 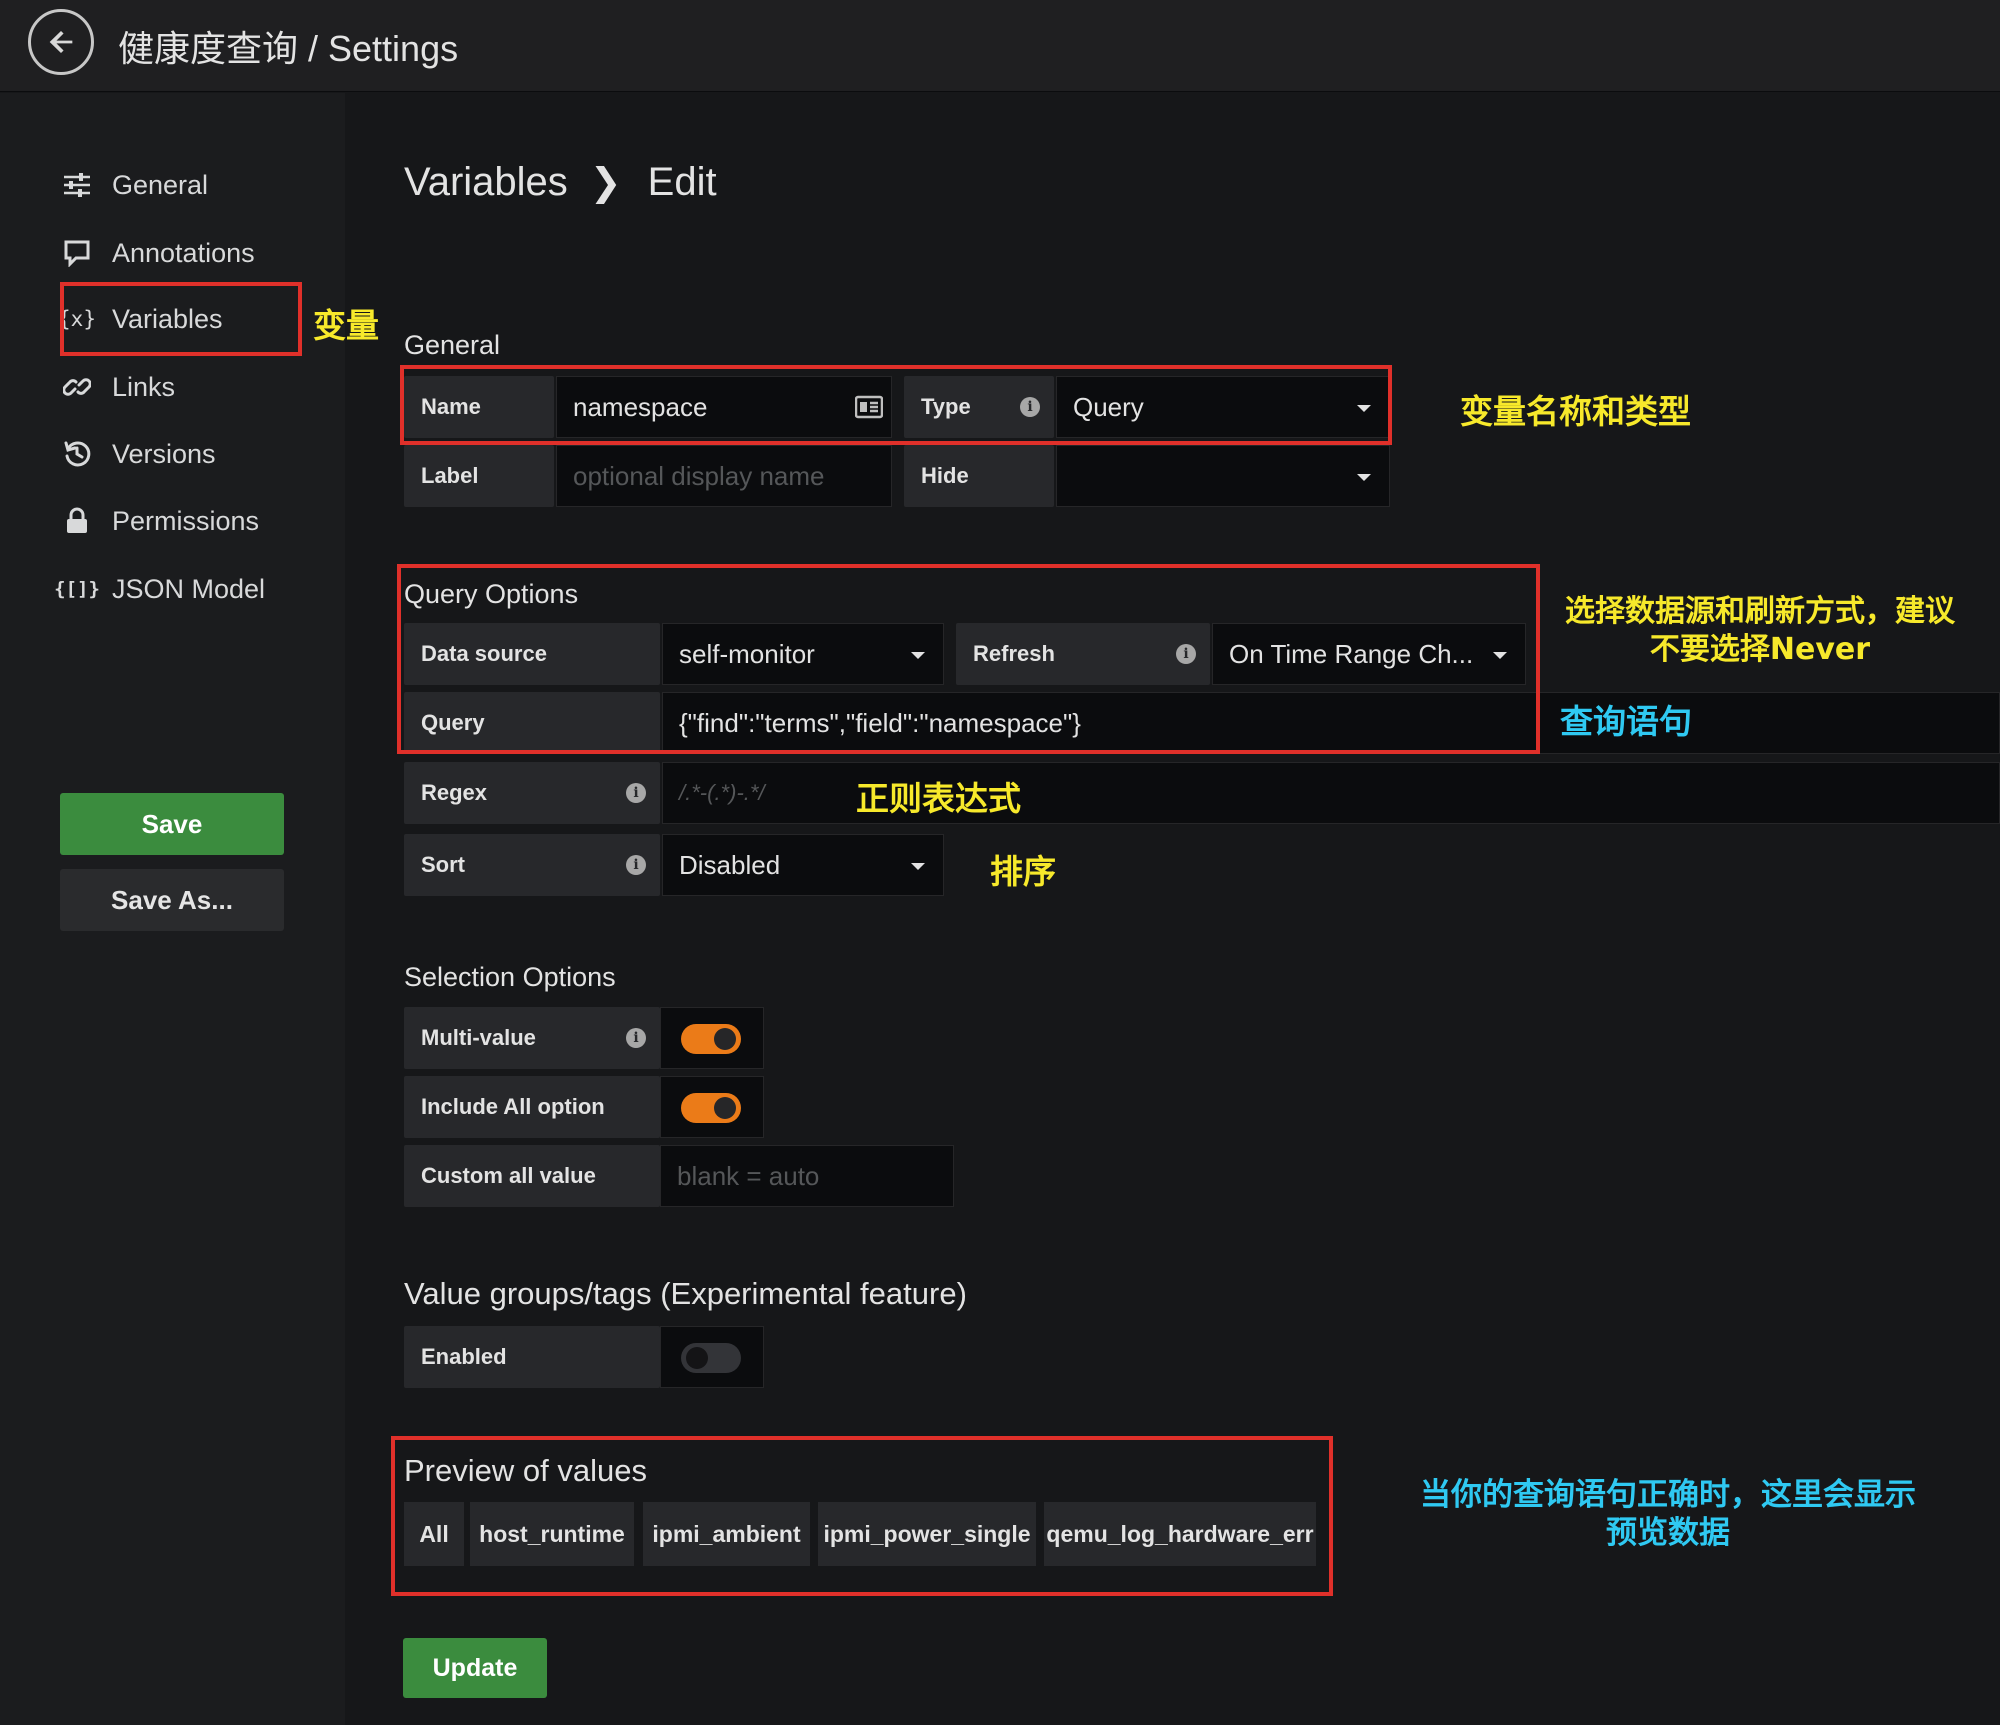 What do you see at coordinates (525, 1470) in the screenshot?
I see `preview-title: Preview of values` at bounding box center [525, 1470].